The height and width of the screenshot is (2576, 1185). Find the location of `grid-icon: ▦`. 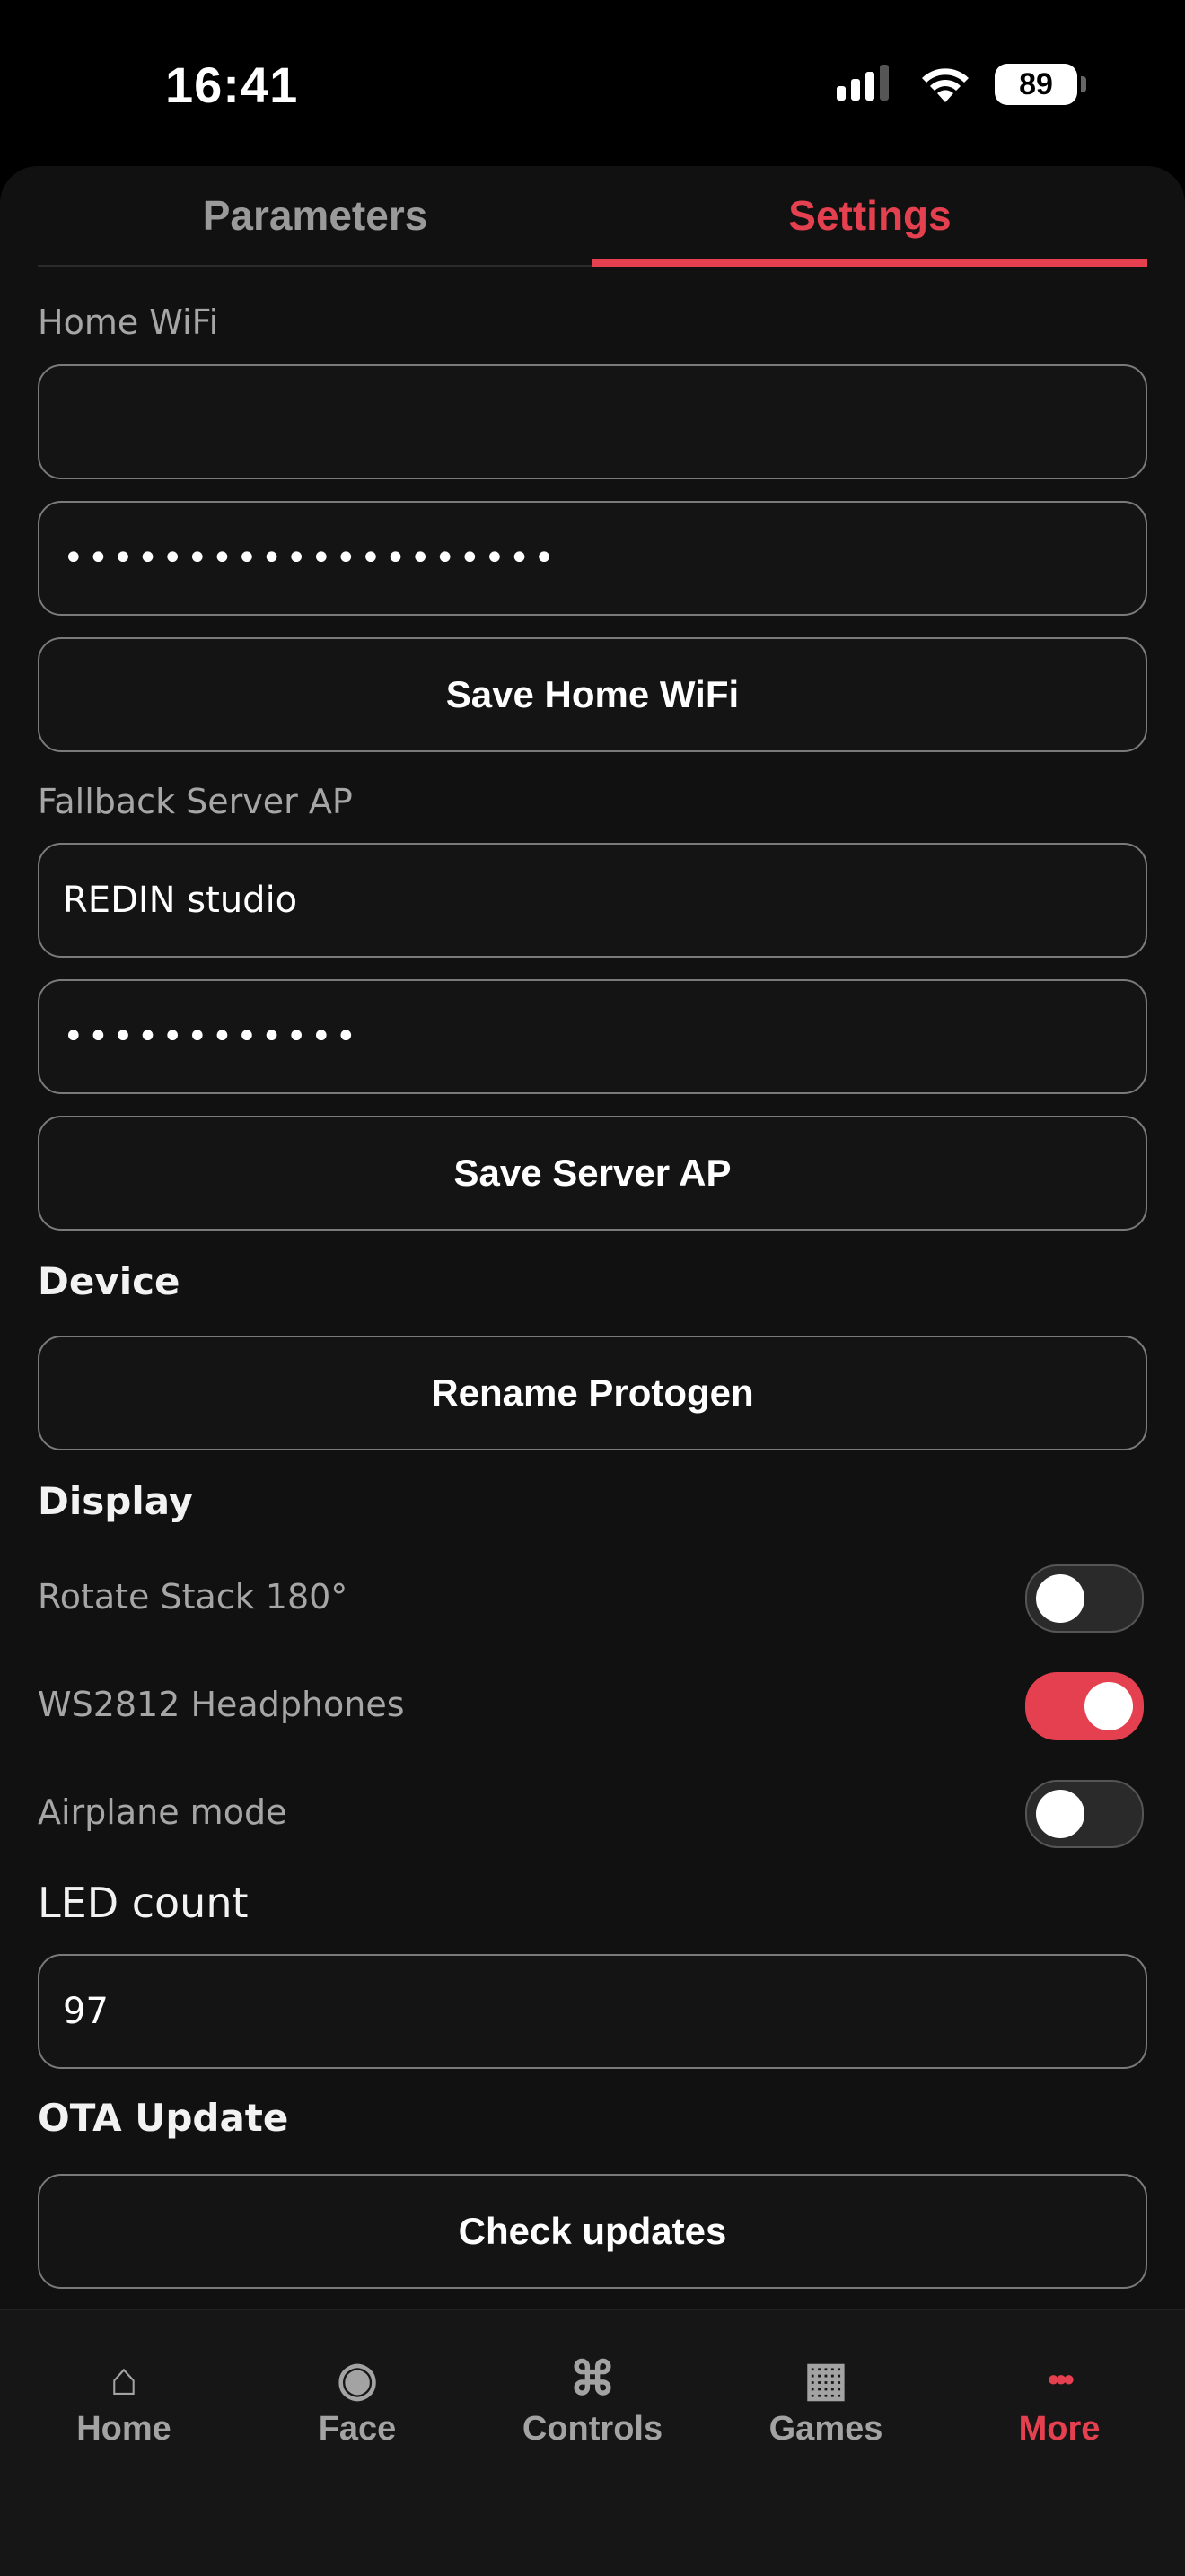

grid-icon: ▦ is located at coordinates (825, 2379).